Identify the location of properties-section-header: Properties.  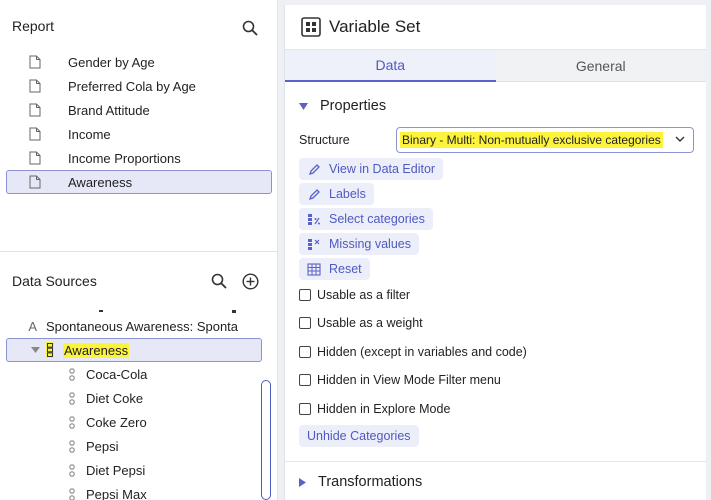
(342, 106).